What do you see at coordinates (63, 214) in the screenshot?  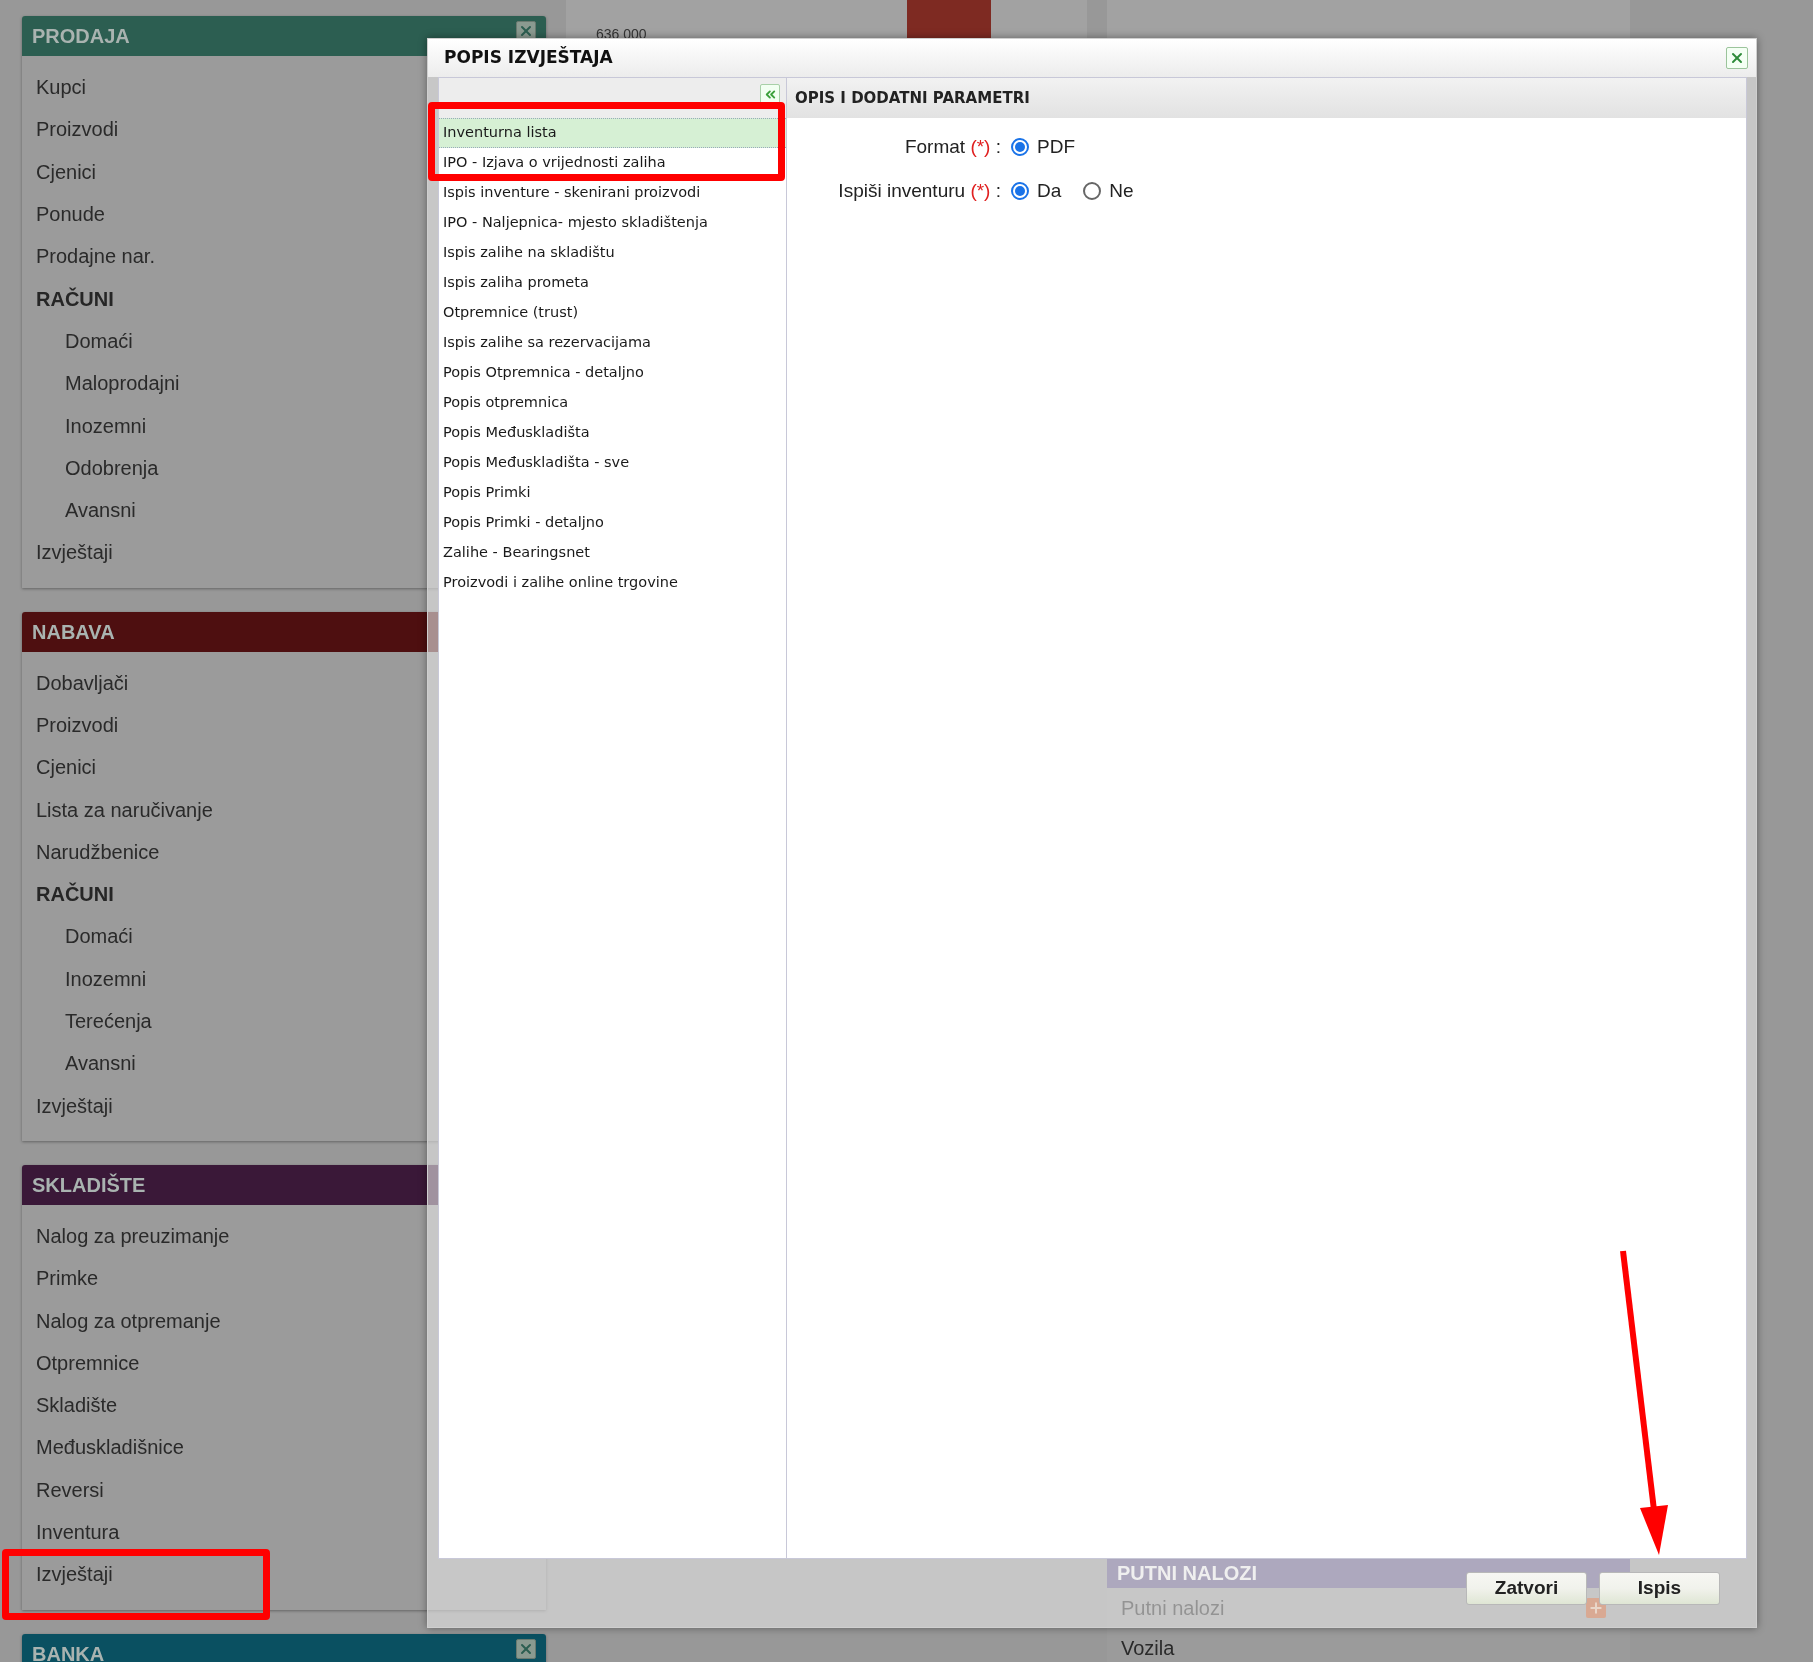 I see `menu-item: Ponude` at bounding box center [63, 214].